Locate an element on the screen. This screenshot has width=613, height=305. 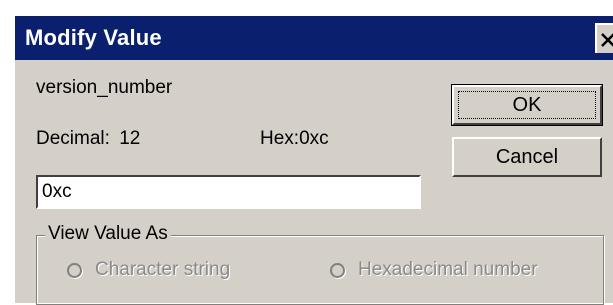
hex-caption: Hex: is located at coordinates (280, 138).